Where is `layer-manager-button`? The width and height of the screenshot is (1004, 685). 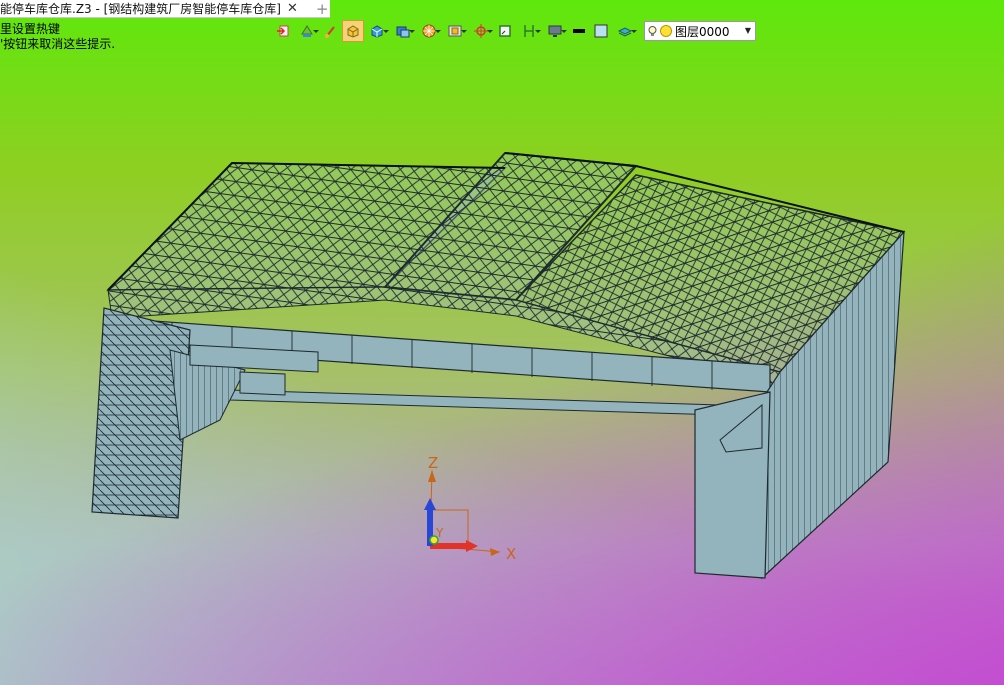 layer-manager-button is located at coordinates (625, 31).